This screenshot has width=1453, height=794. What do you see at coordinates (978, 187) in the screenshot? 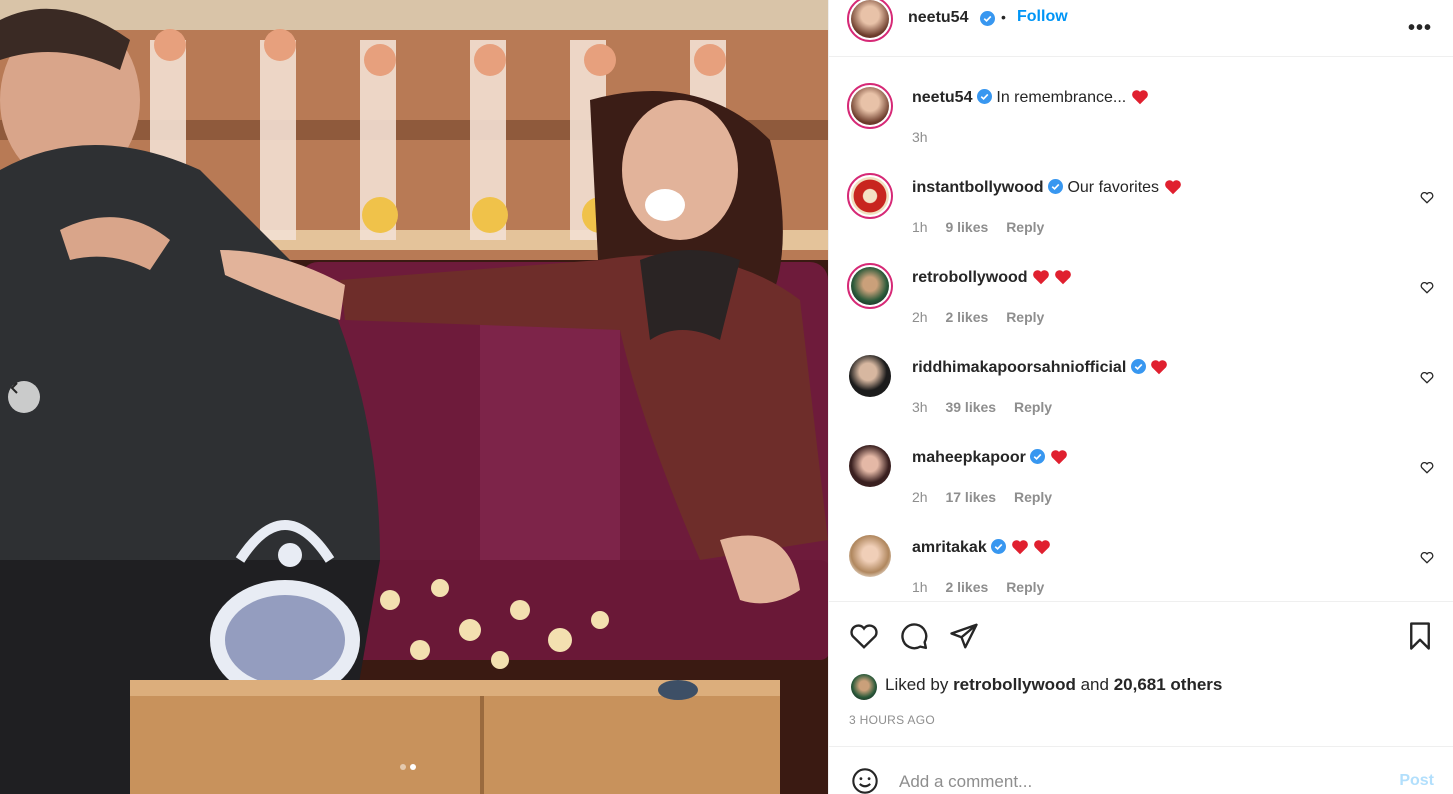
I see `commenter-username: instantbollywood` at bounding box center [978, 187].